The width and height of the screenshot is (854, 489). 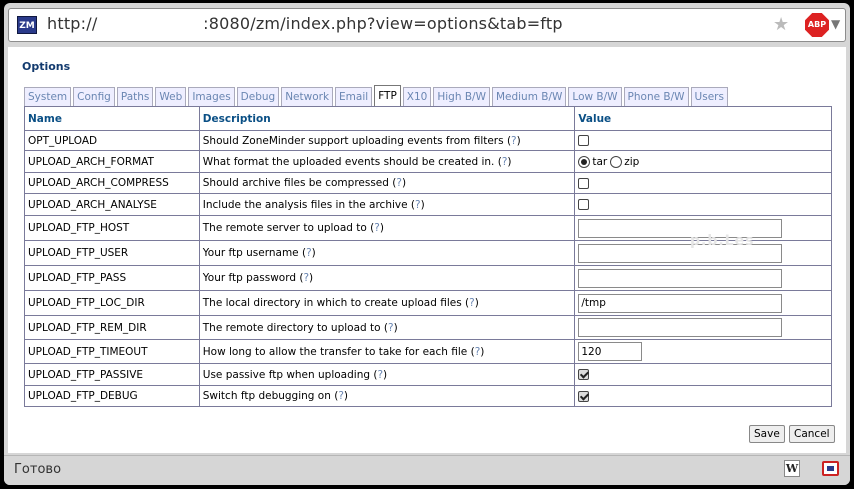 I want to click on star-icon: ★, so click(x=781, y=24).